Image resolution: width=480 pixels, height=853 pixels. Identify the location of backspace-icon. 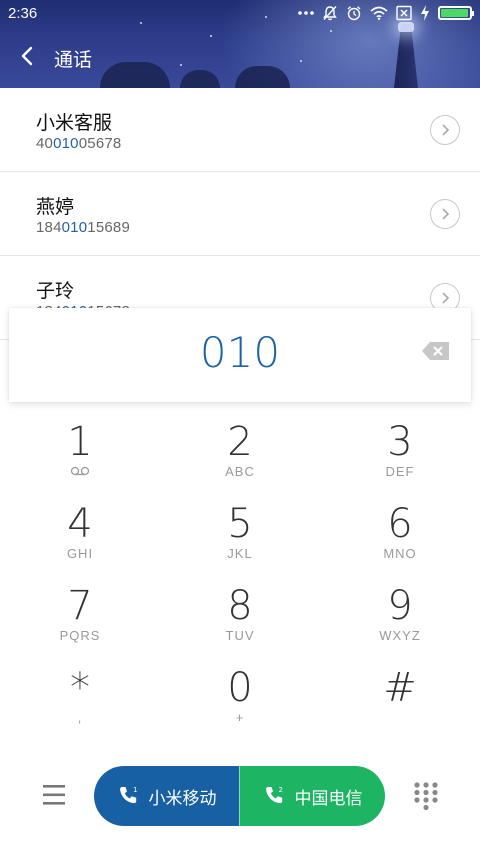
(435, 351).